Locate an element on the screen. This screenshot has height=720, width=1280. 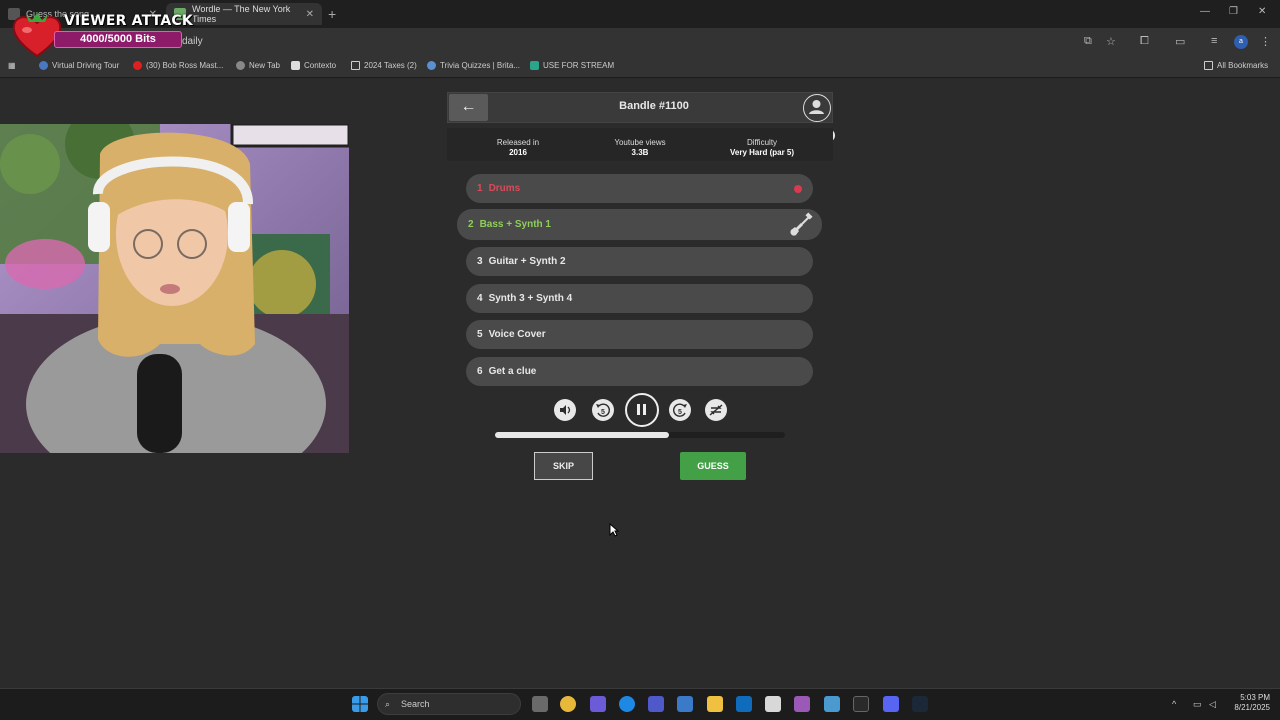
extensions-icon: ⧠ is located at coordinates (1144, 41).